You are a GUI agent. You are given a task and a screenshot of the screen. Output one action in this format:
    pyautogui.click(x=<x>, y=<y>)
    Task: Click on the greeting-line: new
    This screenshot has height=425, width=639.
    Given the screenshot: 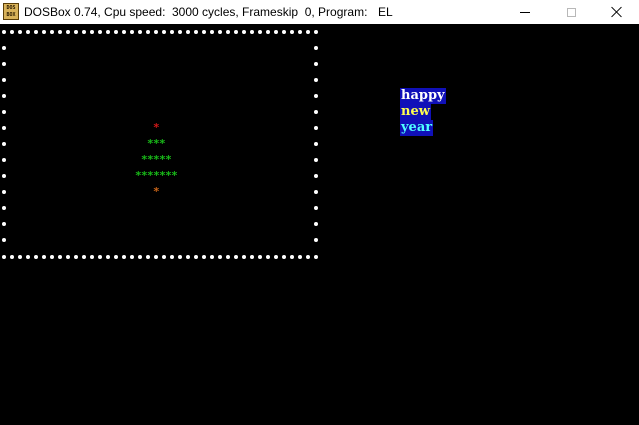 What is the action you would take?
    pyautogui.click(x=415, y=112)
    